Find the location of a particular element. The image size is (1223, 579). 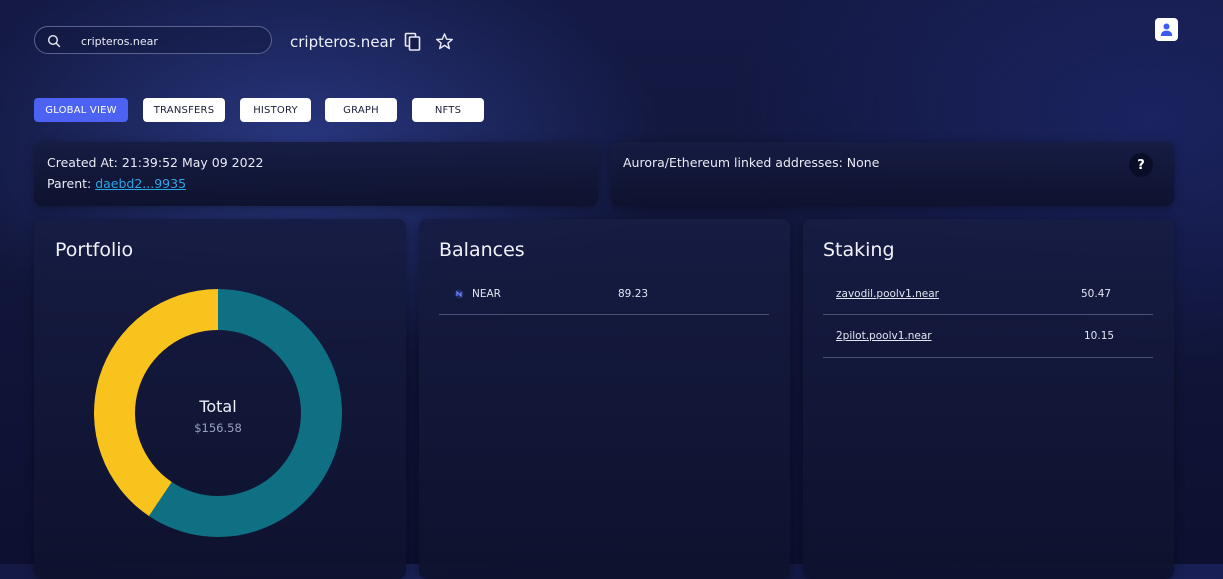

user-account-button is located at coordinates (1166, 29).